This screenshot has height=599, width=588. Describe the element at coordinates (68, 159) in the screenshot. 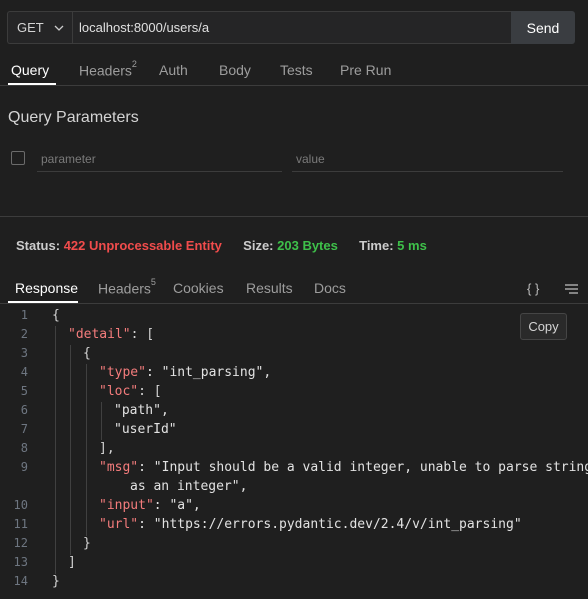

I see `parameter-placeholder: parameter` at that location.